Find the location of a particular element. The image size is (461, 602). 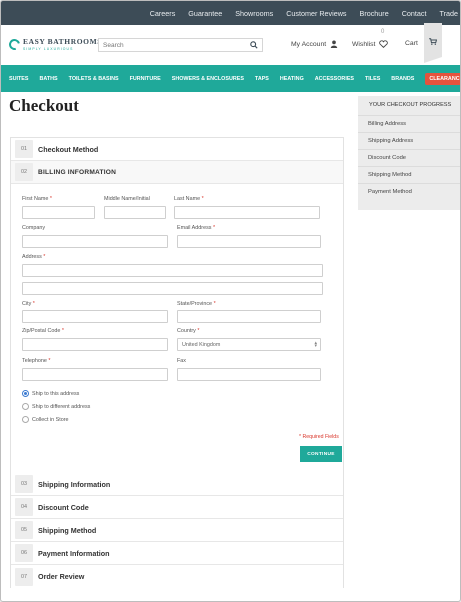

wishlist-label: Wishlist is located at coordinates (364, 44).